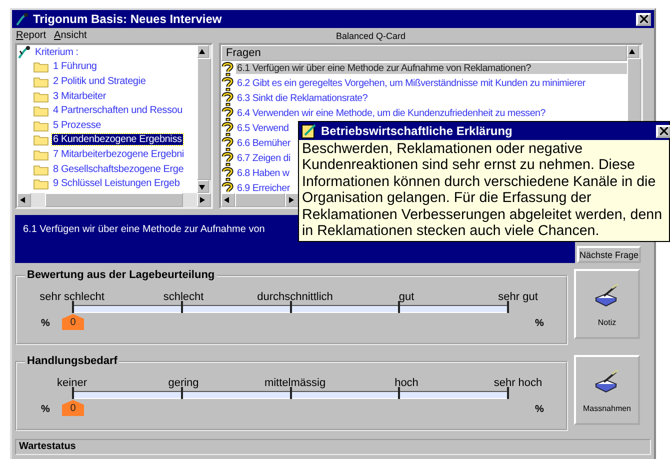 The image size is (670, 459). Describe the element at coordinates (118, 110) in the screenshot. I see `tree-item: 4 Partnerschaften und Ressou` at that location.